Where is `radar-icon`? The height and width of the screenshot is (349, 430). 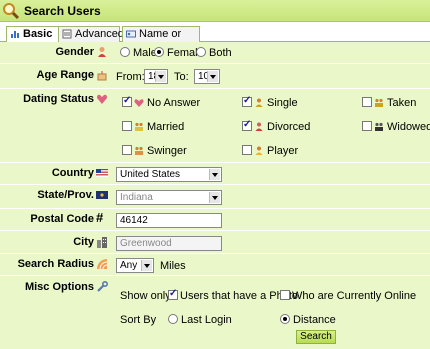
radar-icon is located at coordinates (102, 264).